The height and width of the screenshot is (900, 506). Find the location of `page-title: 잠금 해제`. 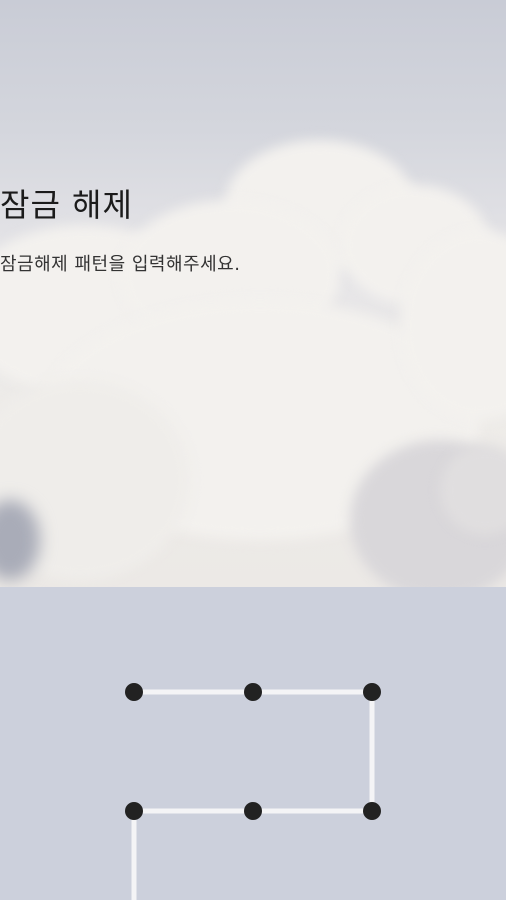

page-title: 잠금 해제 is located at coordinates (66, 205).